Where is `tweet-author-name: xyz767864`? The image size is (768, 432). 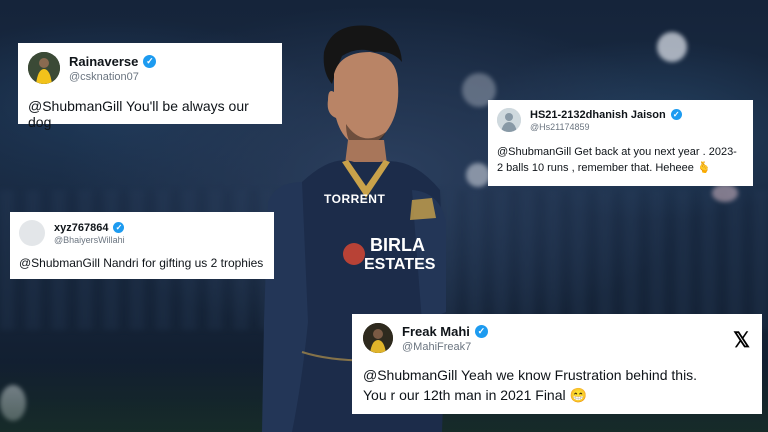
tweet-author-name: xyz767864 is located at coordinates (81, 228).